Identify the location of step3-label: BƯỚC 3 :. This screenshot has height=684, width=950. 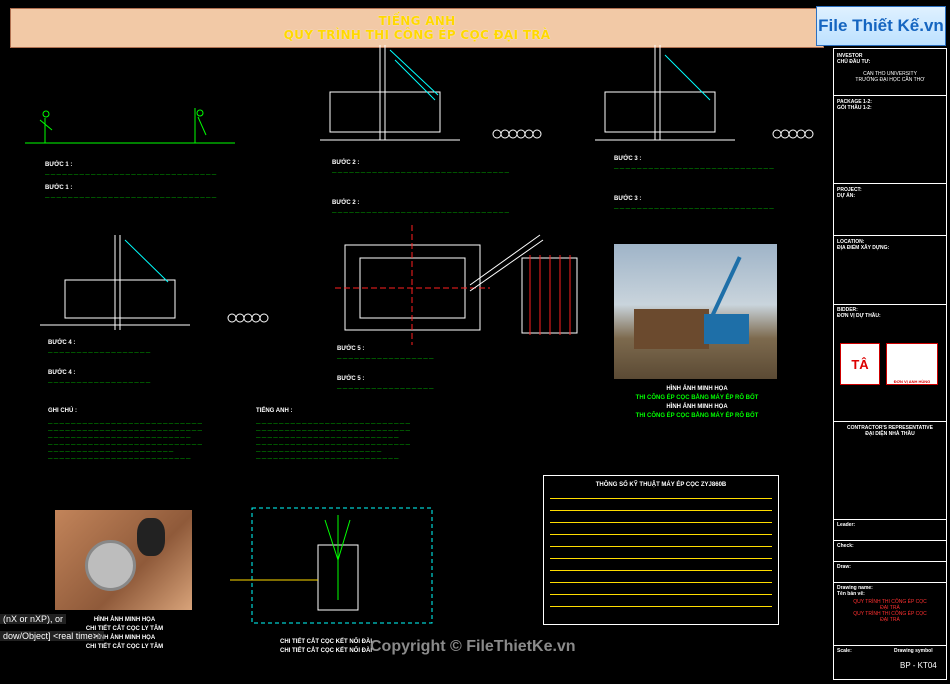
(628, 159).